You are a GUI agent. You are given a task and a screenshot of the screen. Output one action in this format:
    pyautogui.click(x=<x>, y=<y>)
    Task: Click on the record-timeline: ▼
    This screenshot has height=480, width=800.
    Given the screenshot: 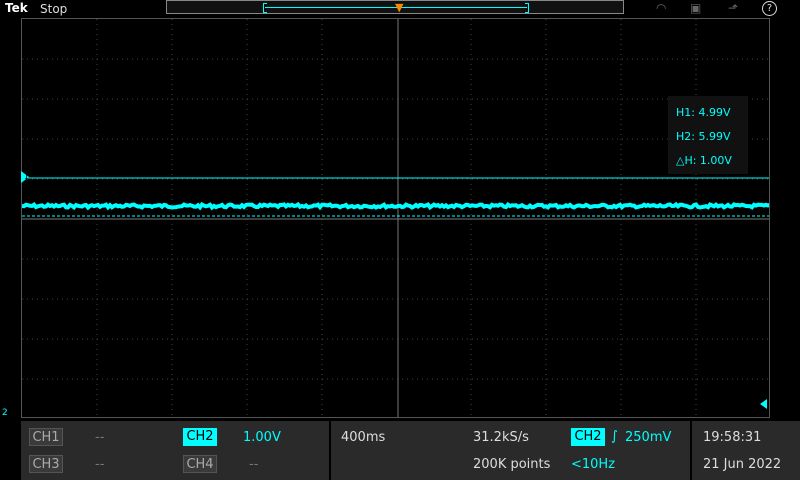 What is the action you would take?
    pyautogui.click(x=395, y=7)
    